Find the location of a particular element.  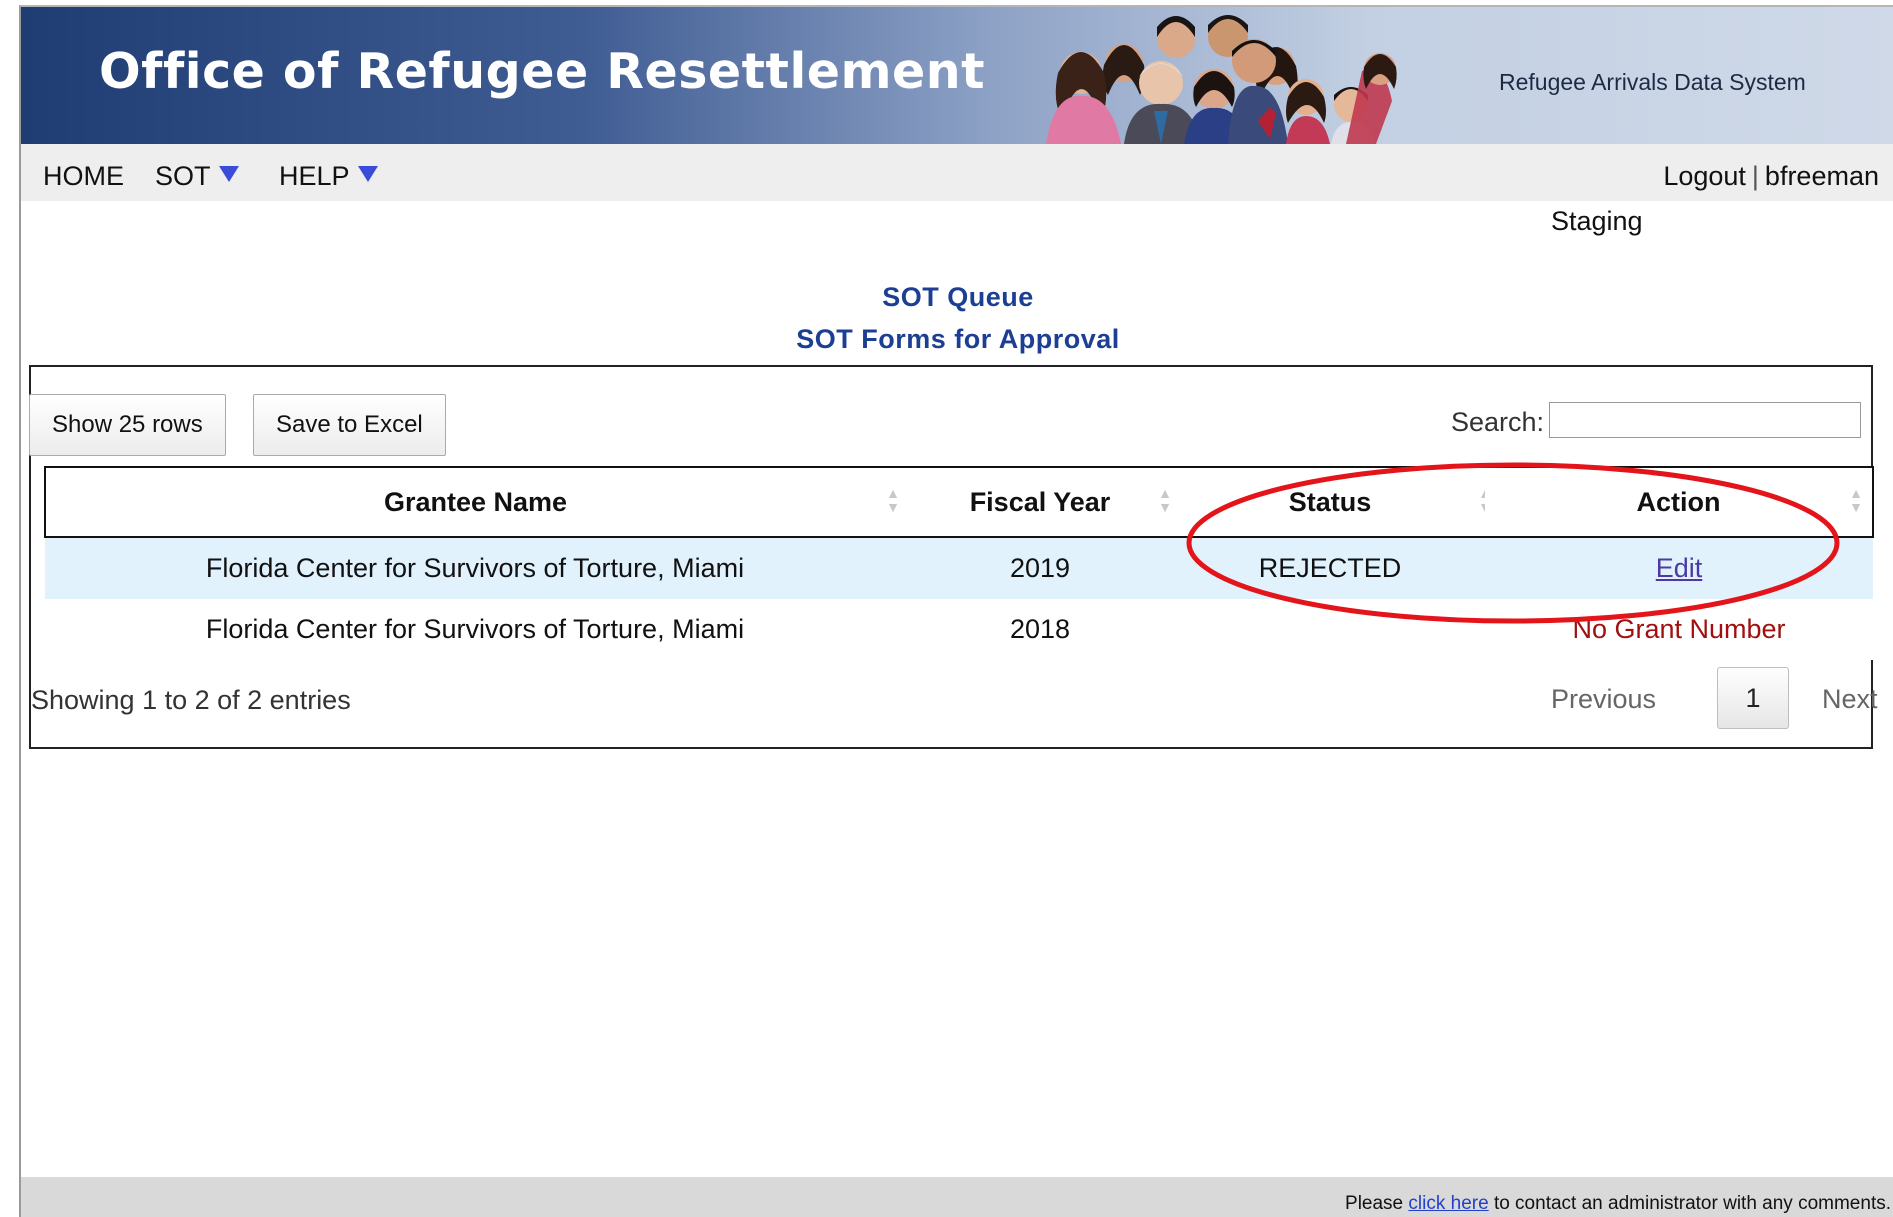

nav-bar: HOME SOT HELP Logout | bfreeman is located at coordinates (957, 172).